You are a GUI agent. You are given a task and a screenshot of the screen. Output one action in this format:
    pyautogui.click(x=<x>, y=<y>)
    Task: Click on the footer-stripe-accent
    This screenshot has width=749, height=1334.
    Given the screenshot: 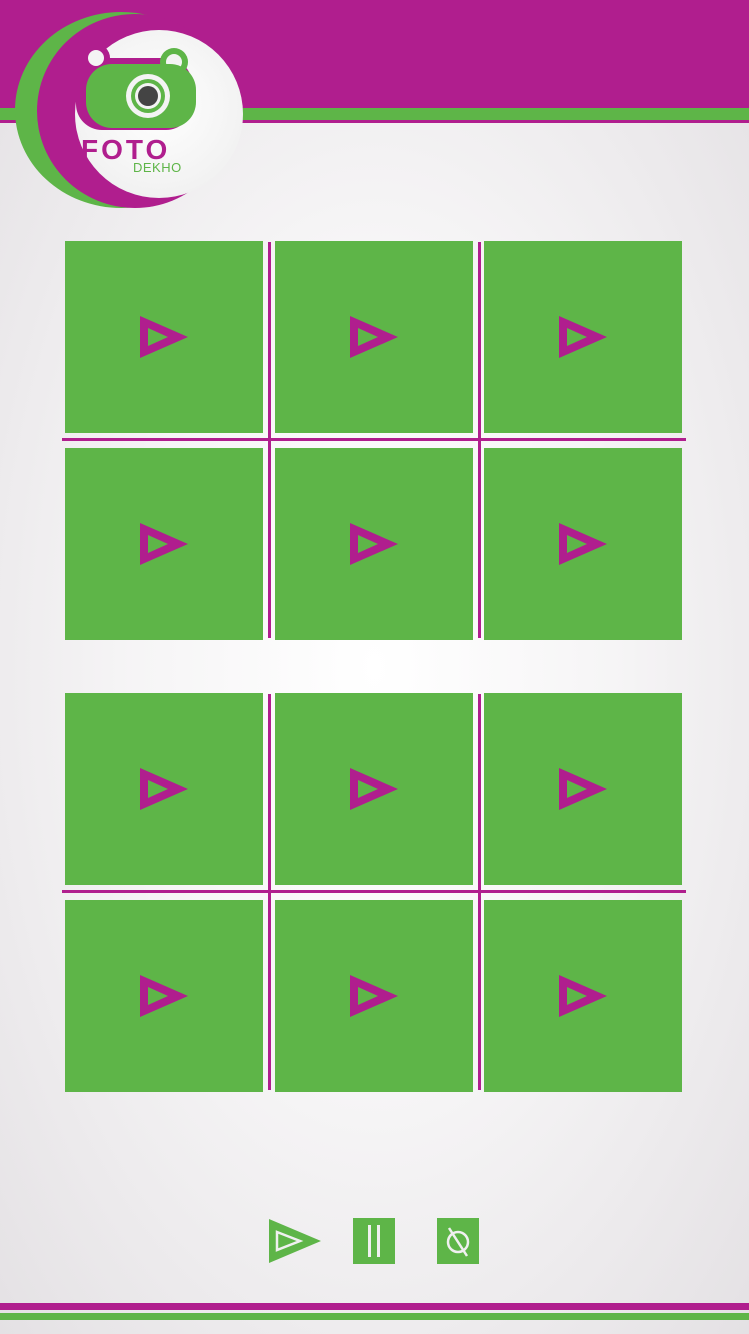 What is the action you would take?
    pyautogui.click(x=374, y=1316)
    